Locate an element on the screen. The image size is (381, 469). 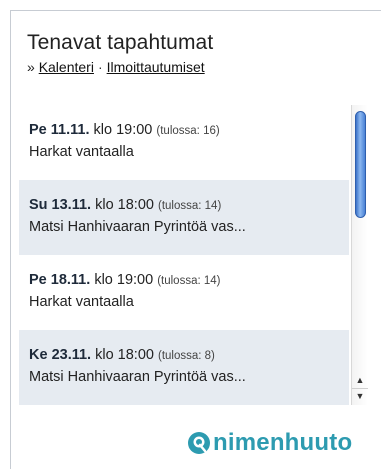
scroll-down-arrow-icon: ▼ is located at coordinates (360, 396).